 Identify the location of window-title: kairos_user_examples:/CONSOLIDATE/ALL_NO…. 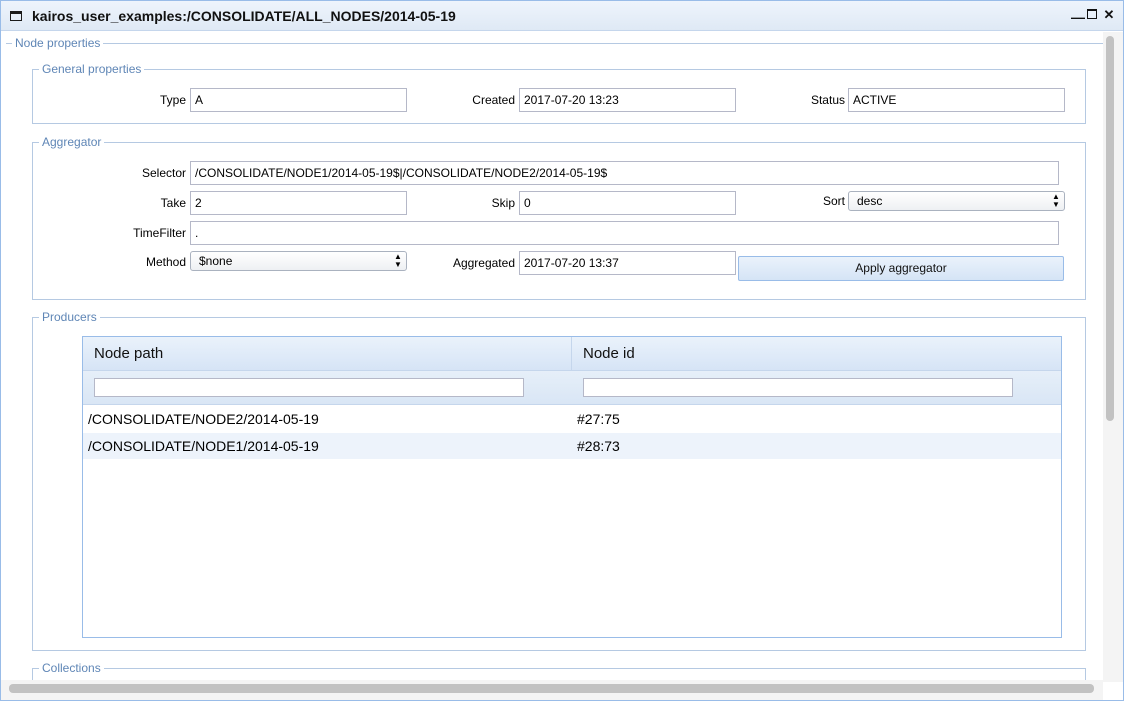
(244, 16).